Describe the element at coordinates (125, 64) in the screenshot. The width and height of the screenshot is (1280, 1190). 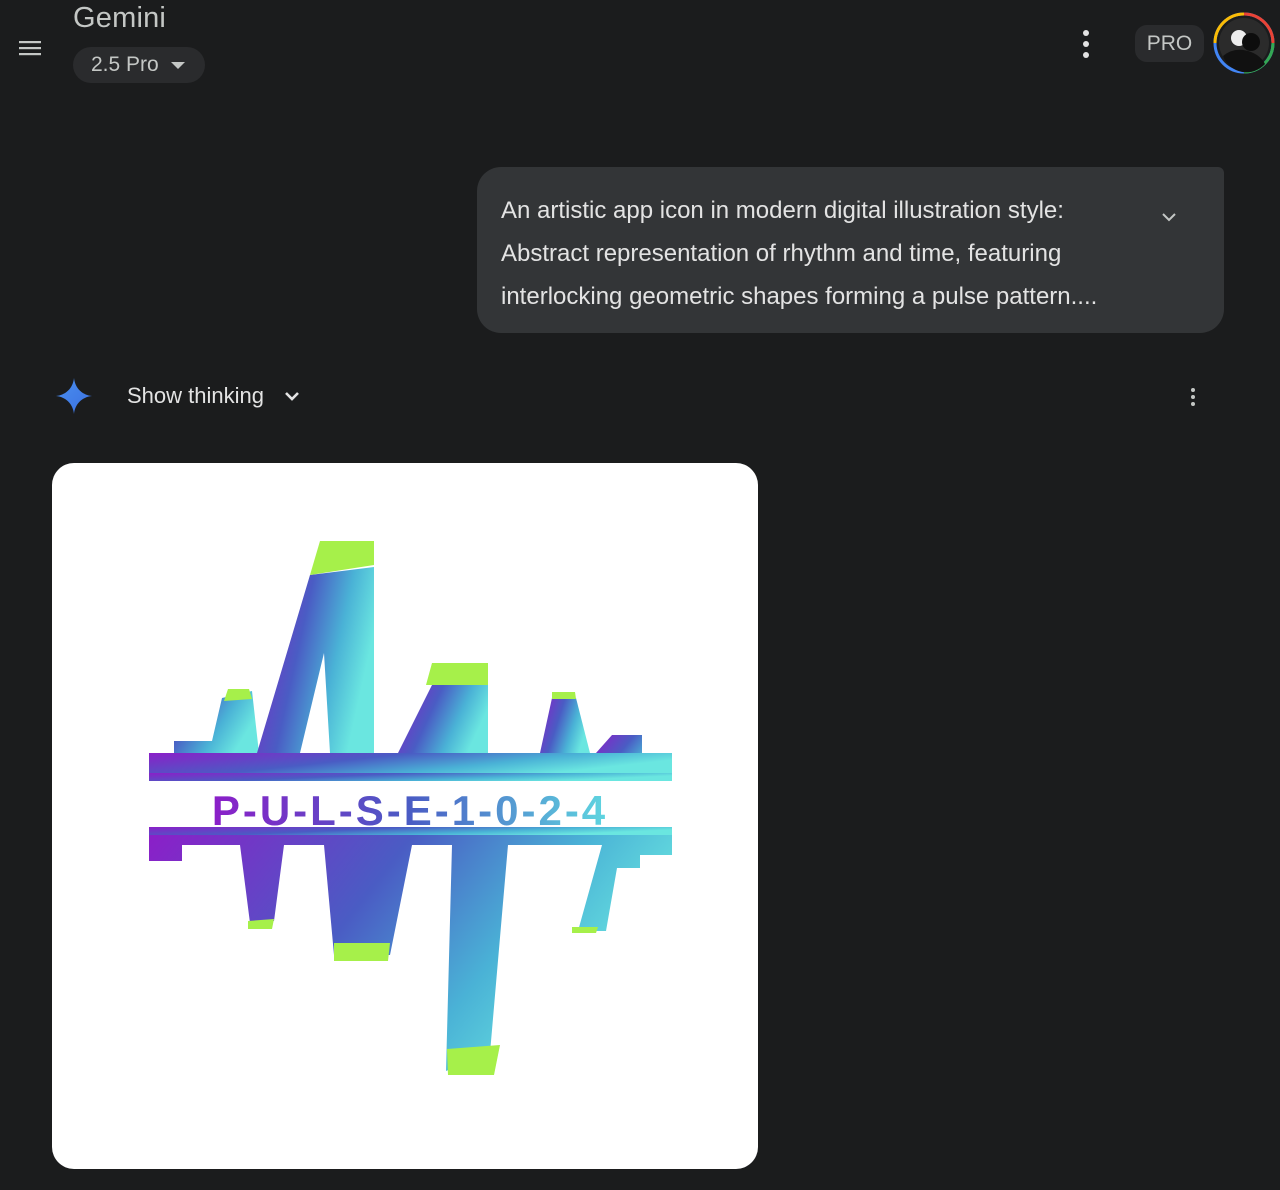
I see `model-label: 2.5 Pro` at that location.